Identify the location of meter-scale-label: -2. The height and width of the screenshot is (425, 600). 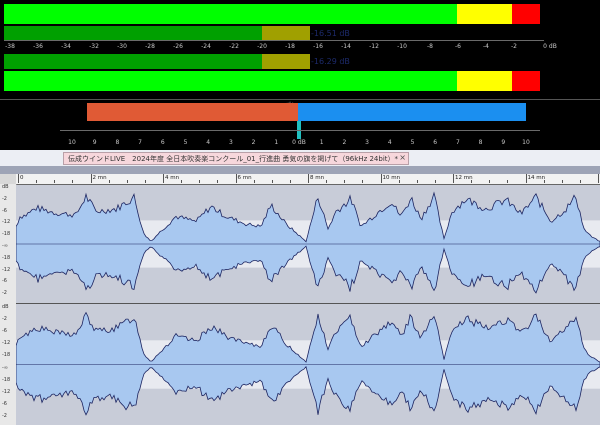
(514, 46).